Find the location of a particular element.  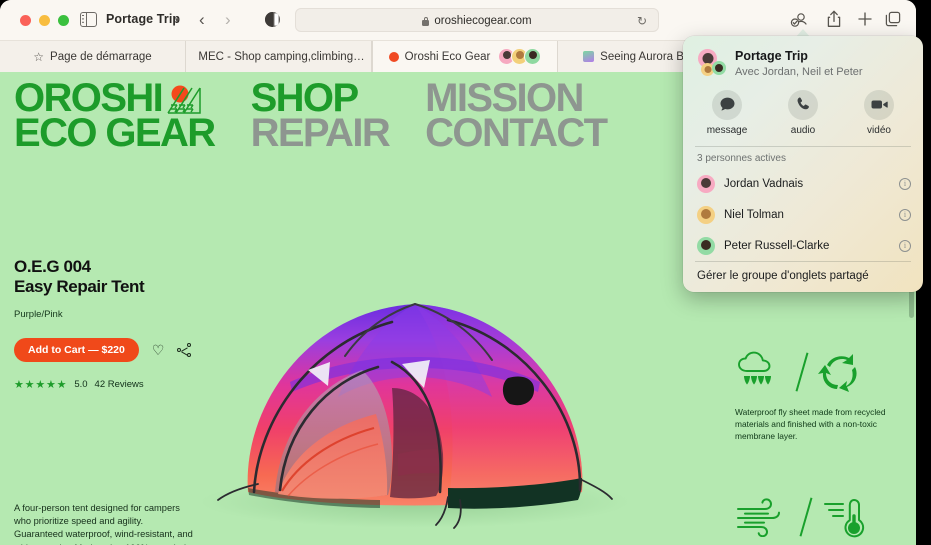

nav-menu-column-2: MISSION CONTACT is located at coordinates (516, 115).